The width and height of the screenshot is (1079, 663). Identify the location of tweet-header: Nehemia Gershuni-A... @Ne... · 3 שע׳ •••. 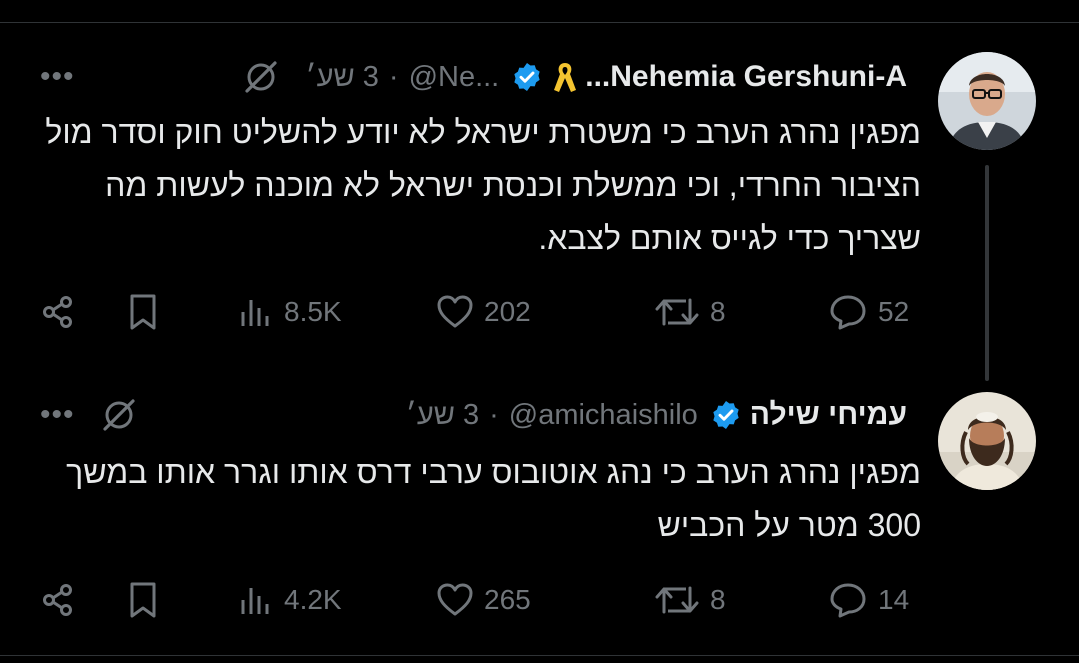
(473, 77).